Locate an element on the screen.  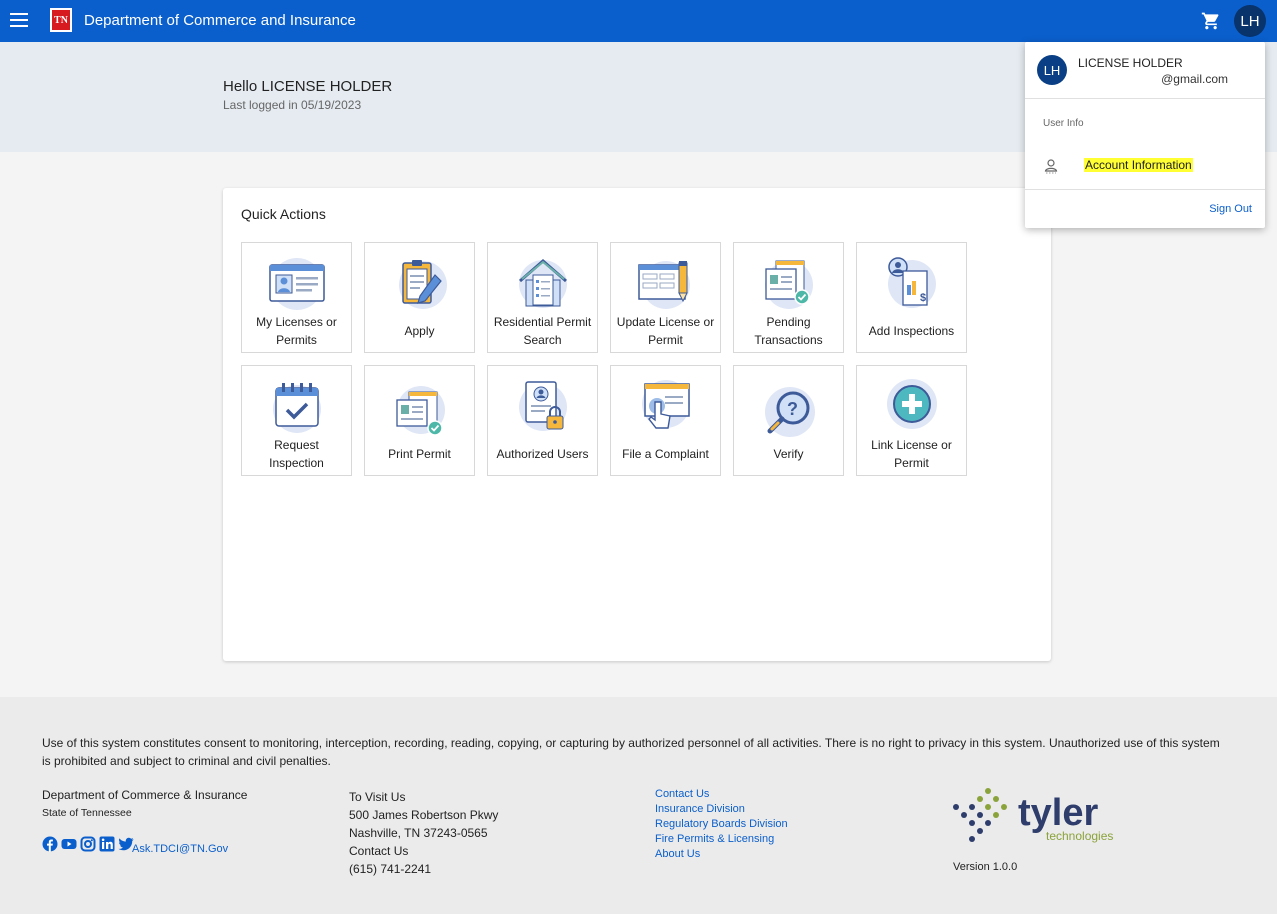
tile-apply: Apply is located at coordinates (419, 297).